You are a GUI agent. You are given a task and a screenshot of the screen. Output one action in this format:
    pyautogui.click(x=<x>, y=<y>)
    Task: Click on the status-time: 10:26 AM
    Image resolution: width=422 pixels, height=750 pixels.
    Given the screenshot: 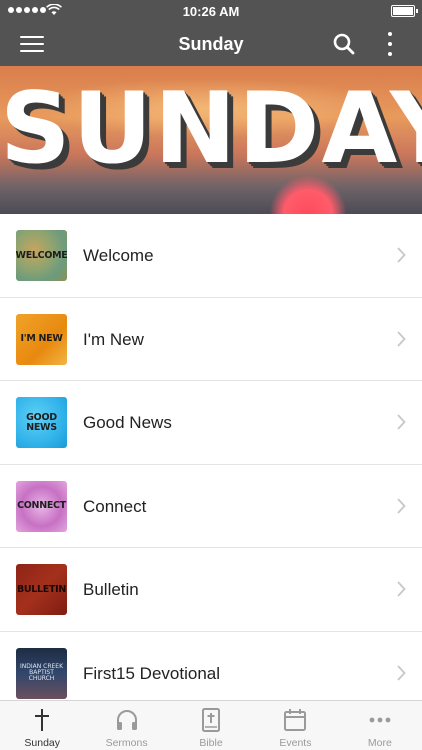 What is the action you would take?
    pyautogui.click(x=211, y=11)
    